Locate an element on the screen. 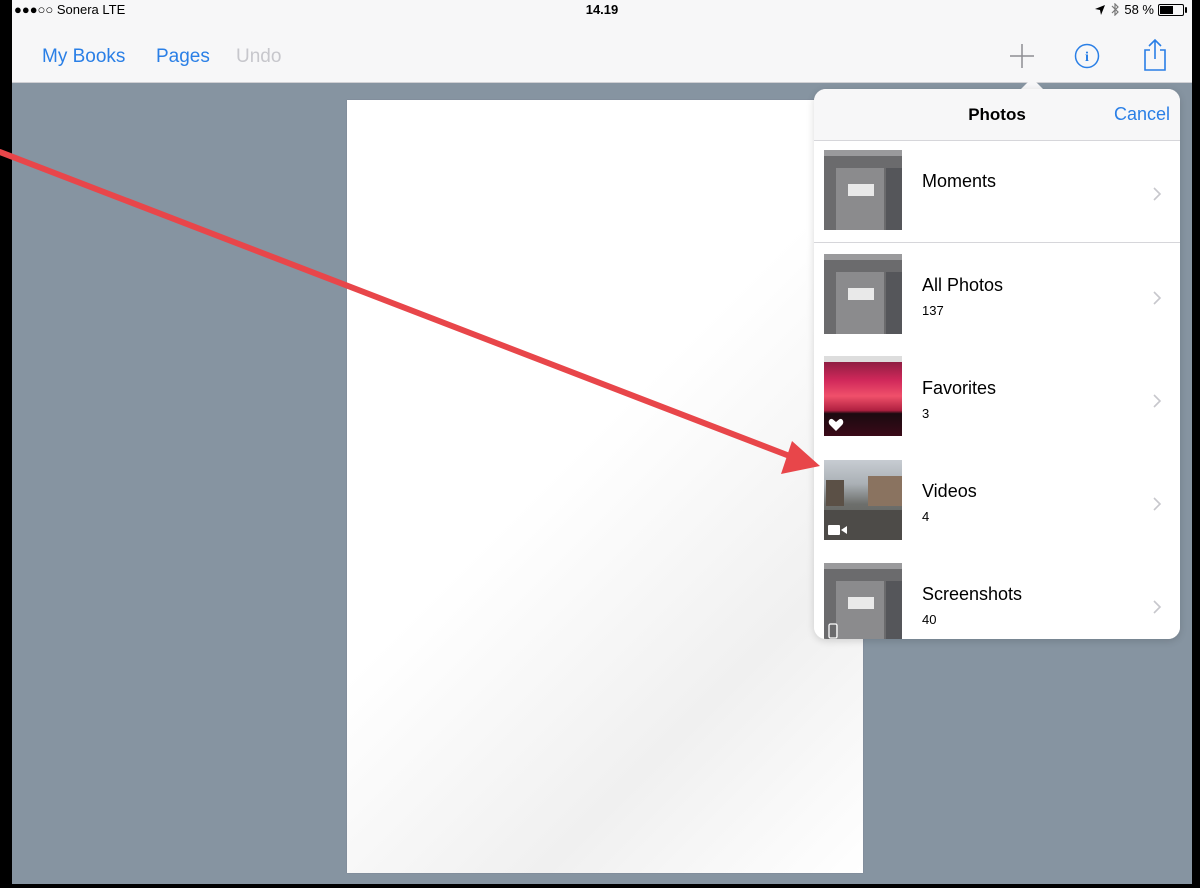 The width and height of the screenshot is (1200, 888). album-name: Screenshots is located at coordinates (972, 594).